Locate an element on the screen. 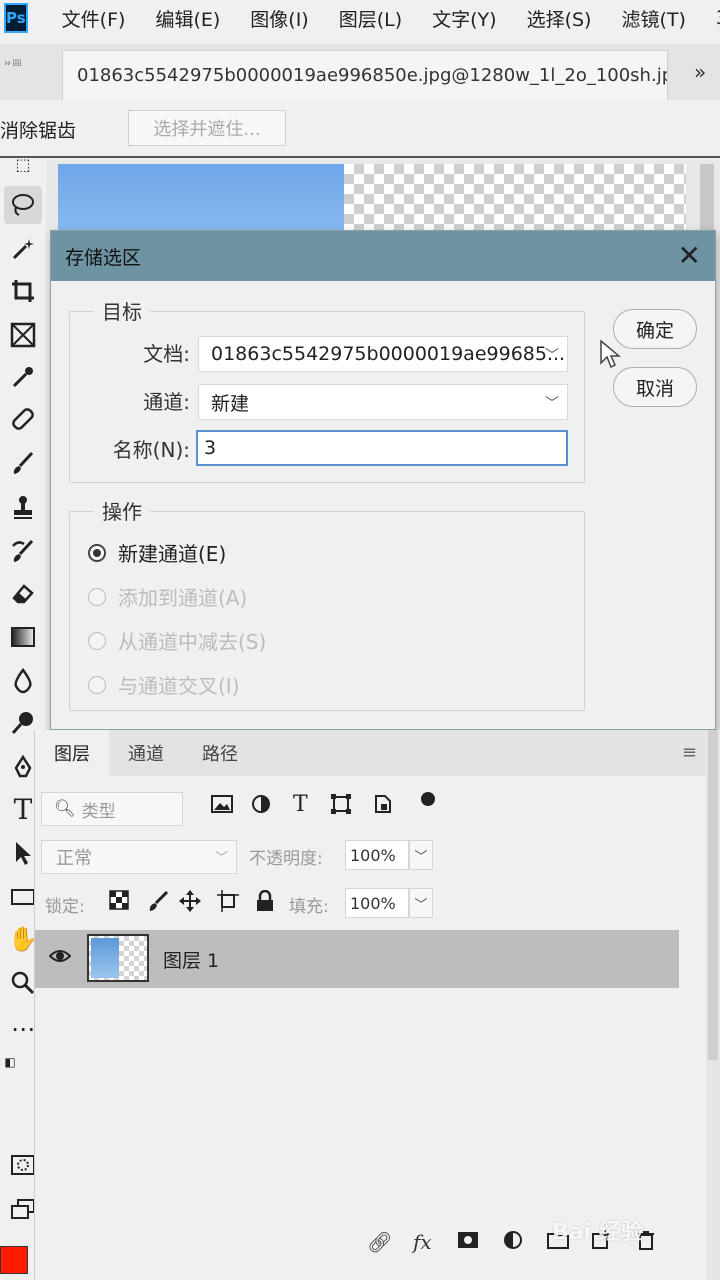 Image resolution: width=720 pixels, height=1280 pixels. panel-tabs: 图层 通道 路径 ≡ is located at coordinates (371, 753).